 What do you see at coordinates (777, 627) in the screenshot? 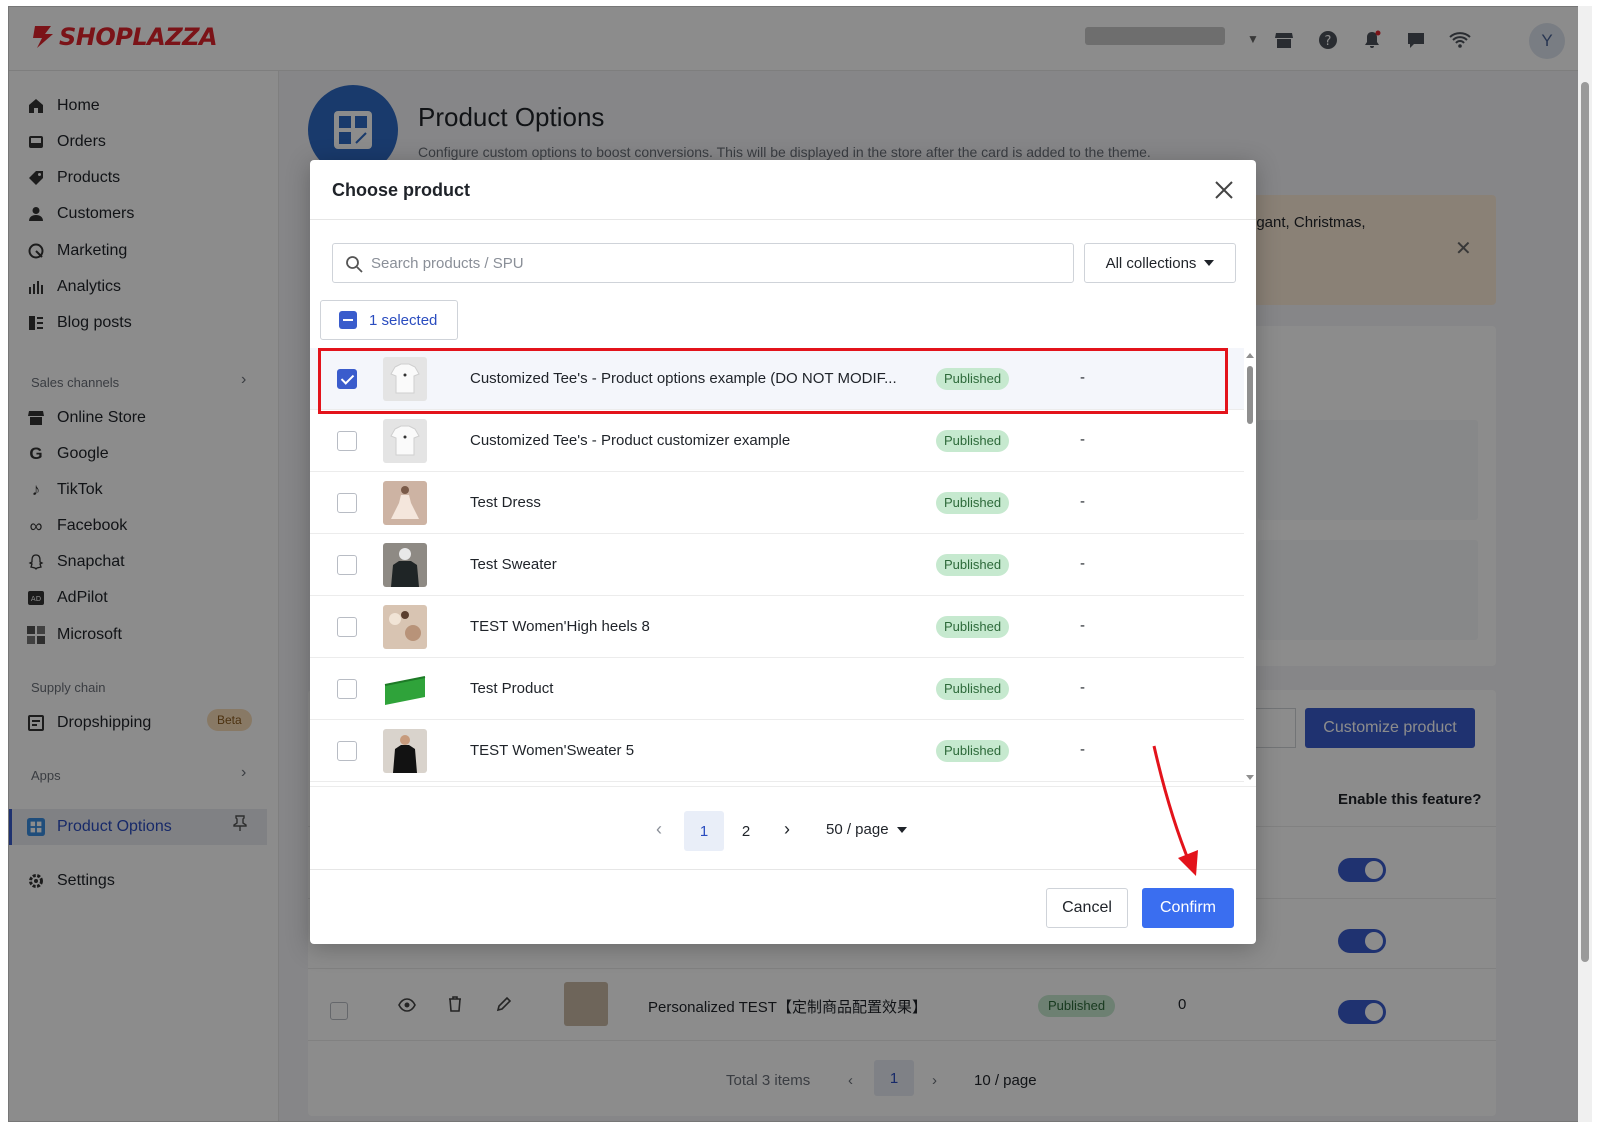
I see `list-item: TEST Women'High heels 8 Published -` at bounding box center [777, 627].